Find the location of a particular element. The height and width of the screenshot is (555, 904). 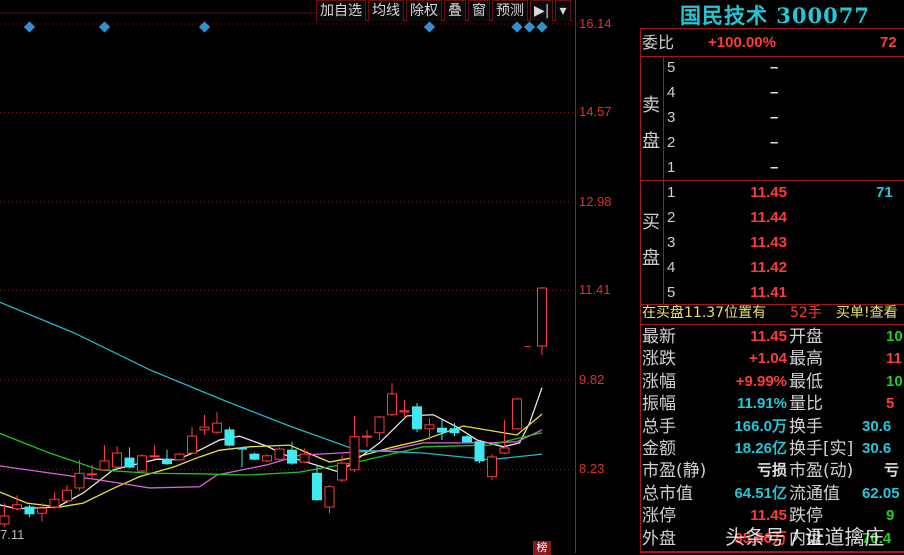

stat-value: 166.0万 is located at coordinates (760, 426).